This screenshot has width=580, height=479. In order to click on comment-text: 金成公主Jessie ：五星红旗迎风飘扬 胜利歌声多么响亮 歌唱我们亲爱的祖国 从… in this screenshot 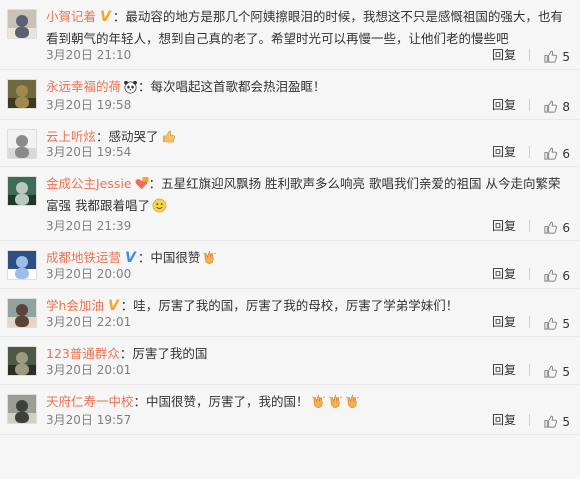, I will do `click(308, 195)`.